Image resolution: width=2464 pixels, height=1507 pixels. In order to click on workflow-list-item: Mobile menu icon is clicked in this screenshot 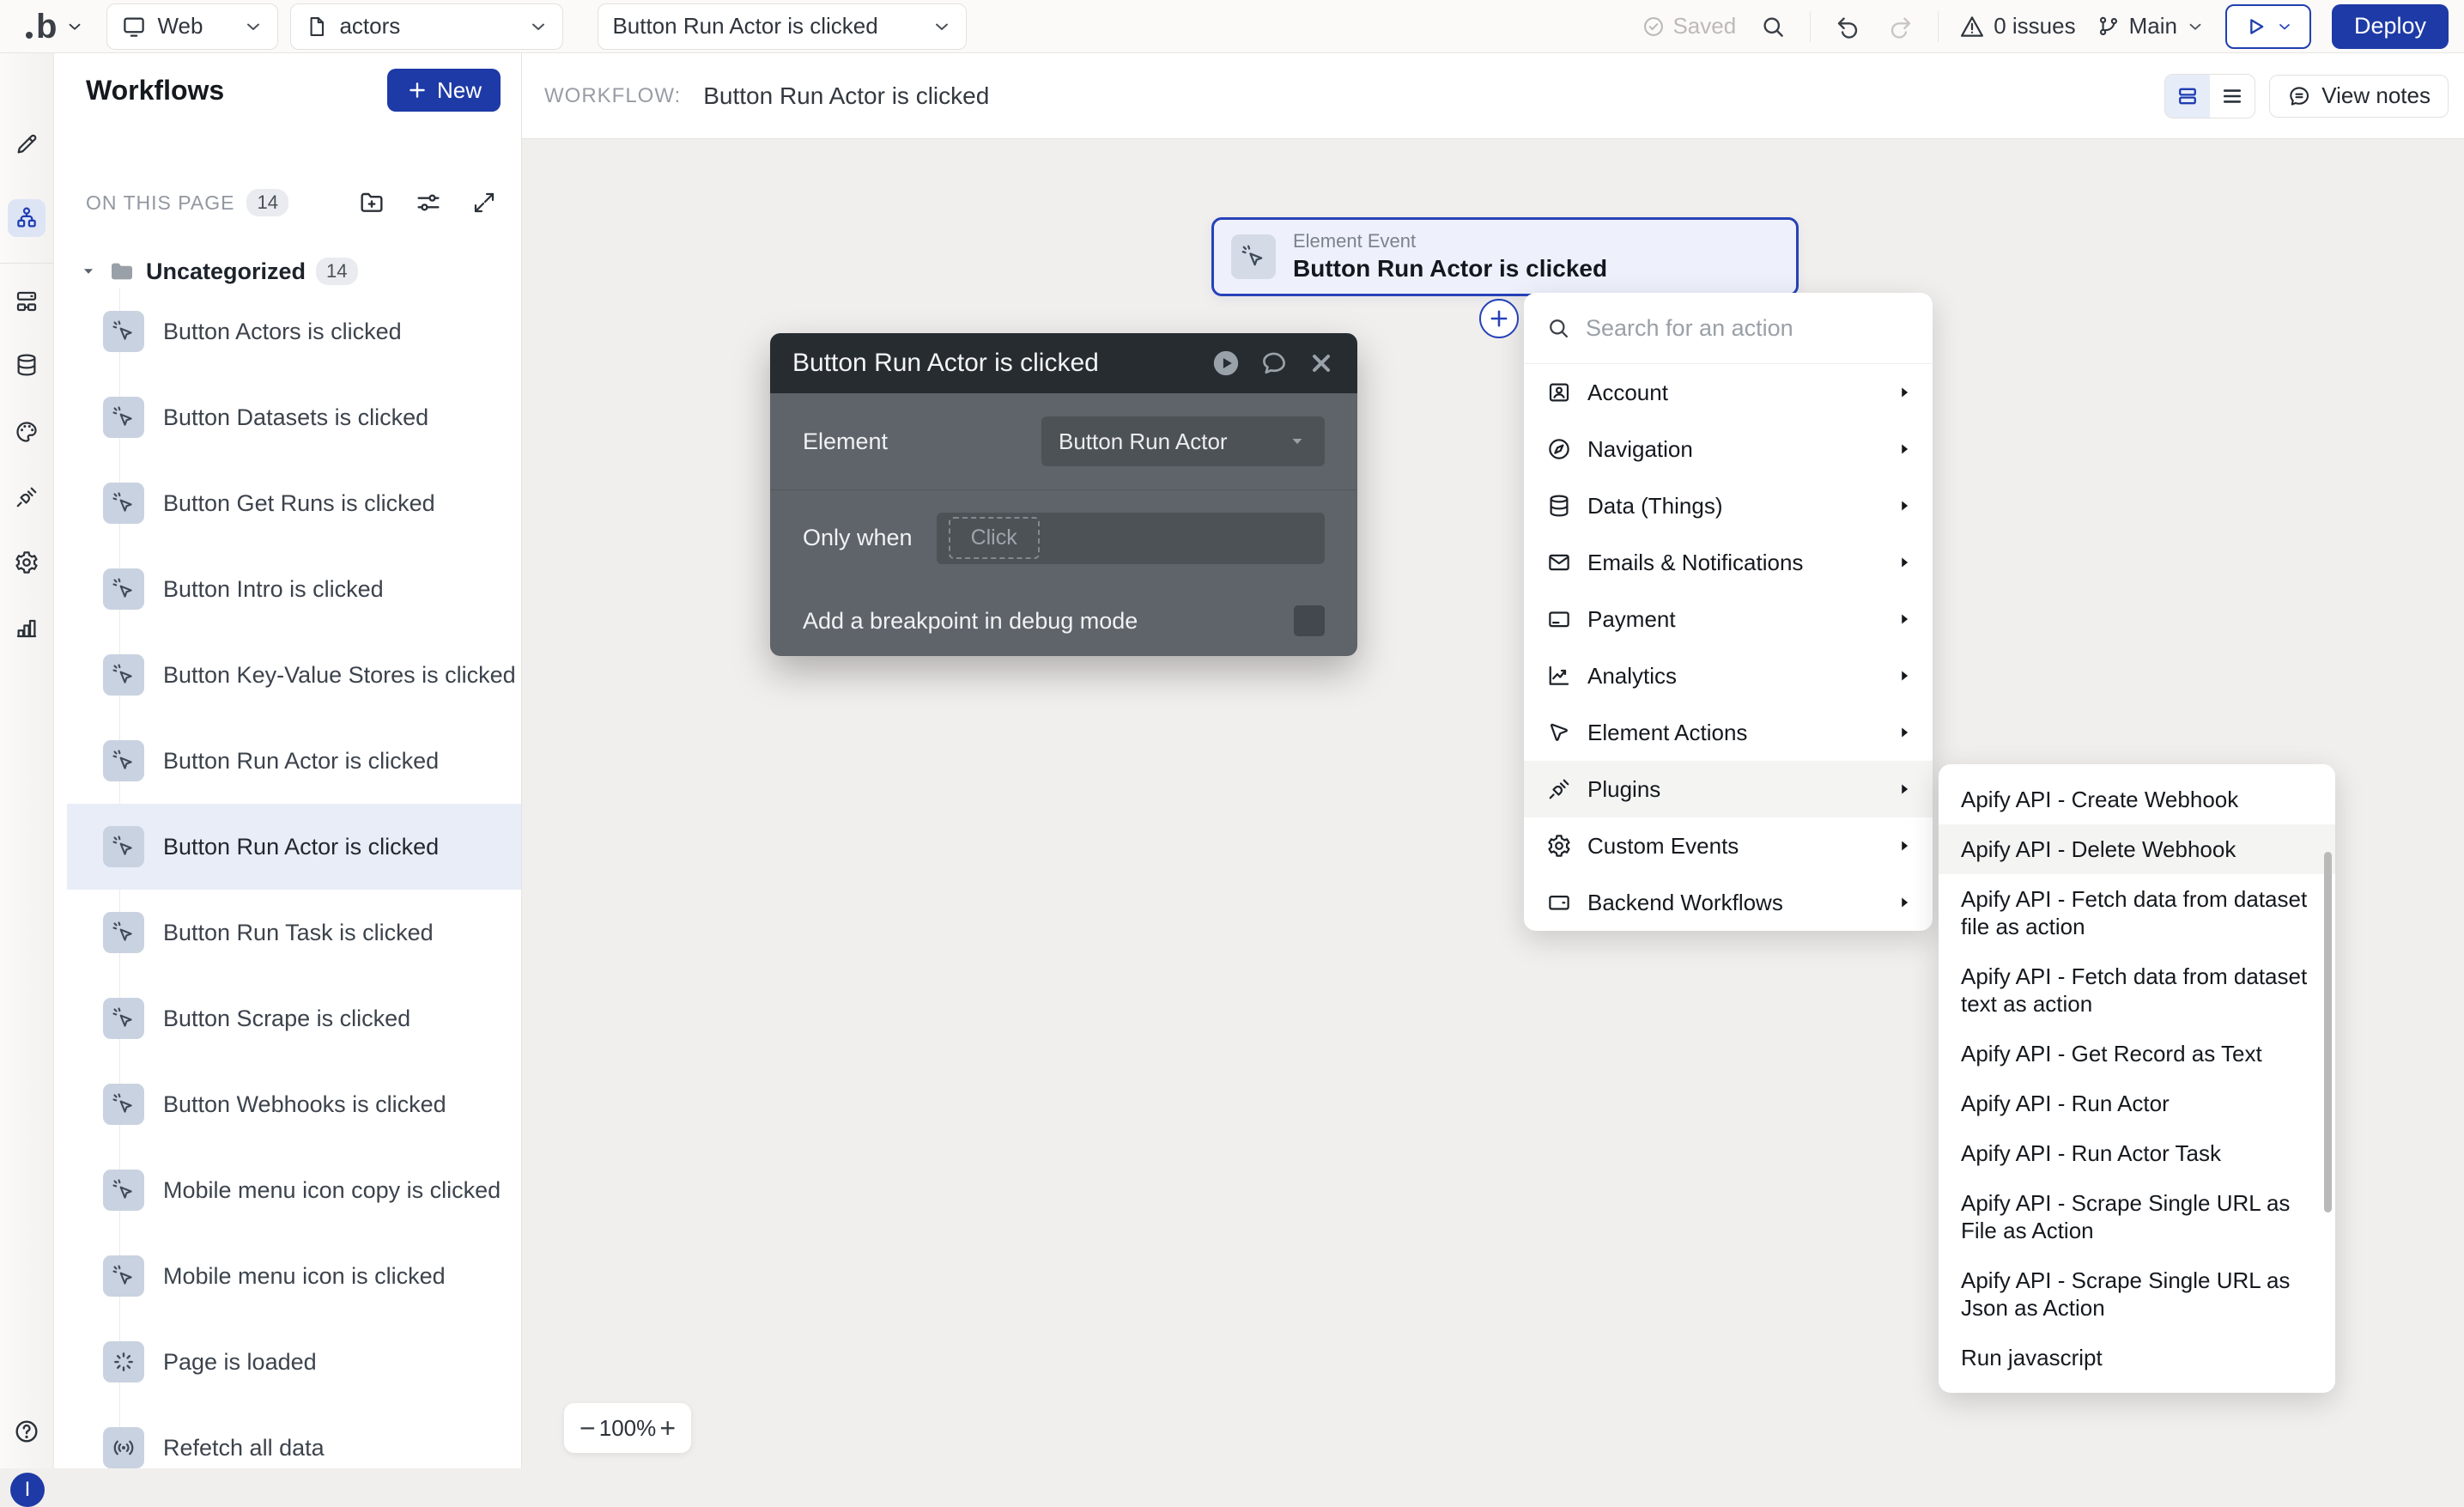, I will do `click(294, 1276)`.